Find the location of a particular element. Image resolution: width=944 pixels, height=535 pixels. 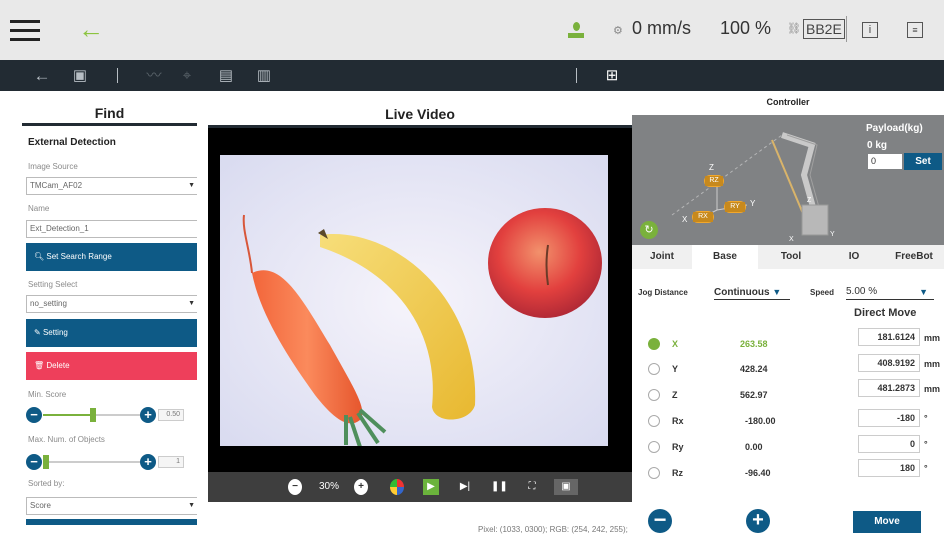

unit-rx: ° is located at coordinates (926, 418).